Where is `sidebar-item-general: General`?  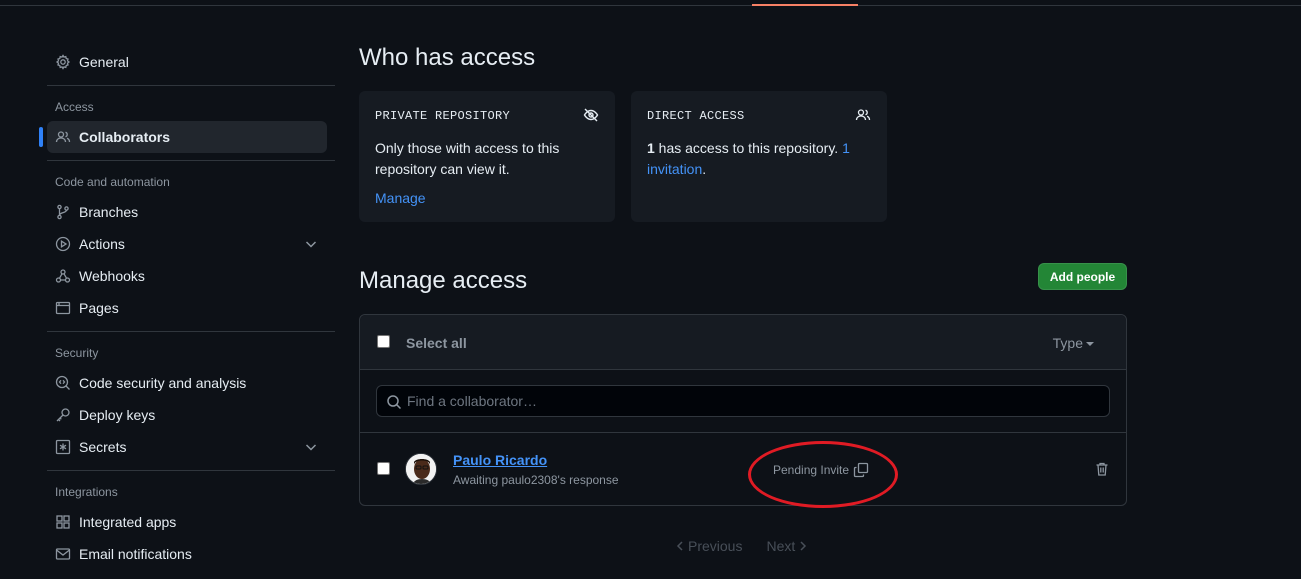 sidebar-item-general: General is located at coordinates (191, 62).